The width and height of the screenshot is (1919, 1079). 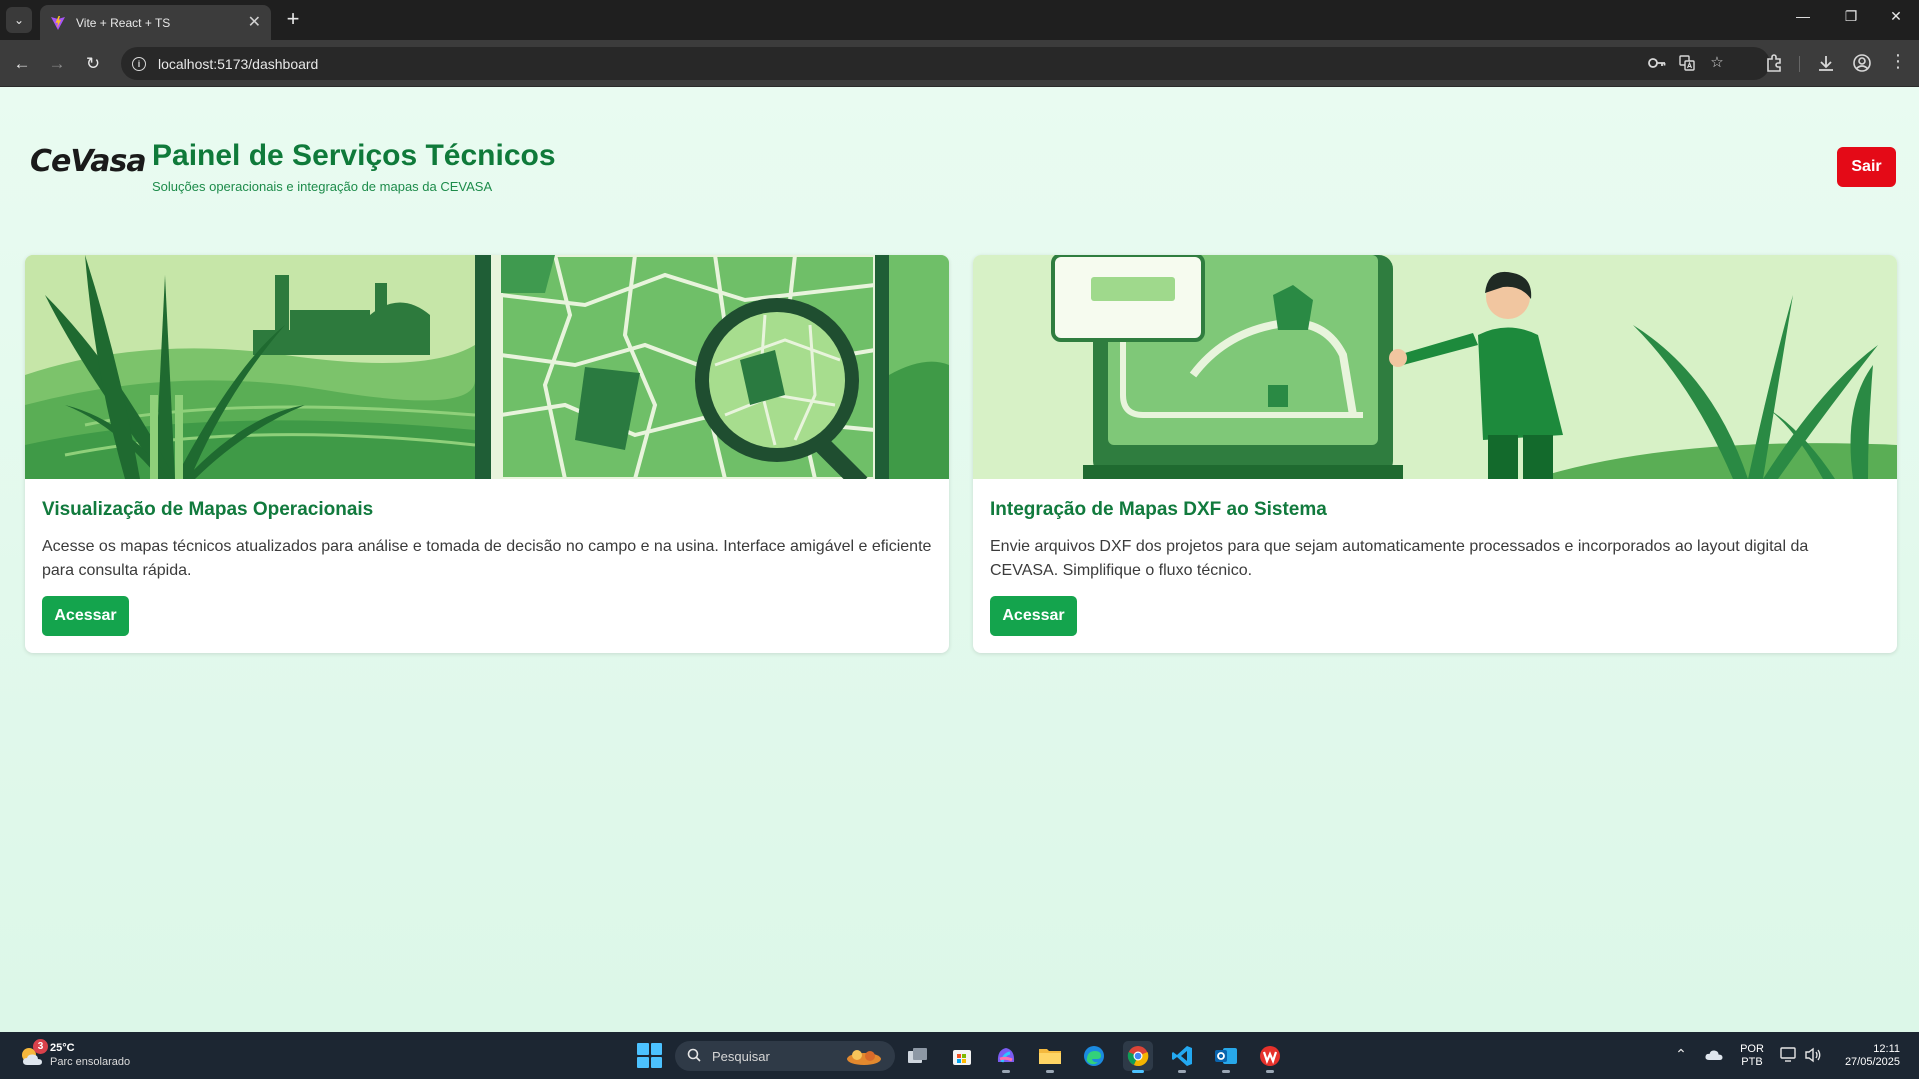 I want to click on language-code: POR, so click(x=1752, y=1049).